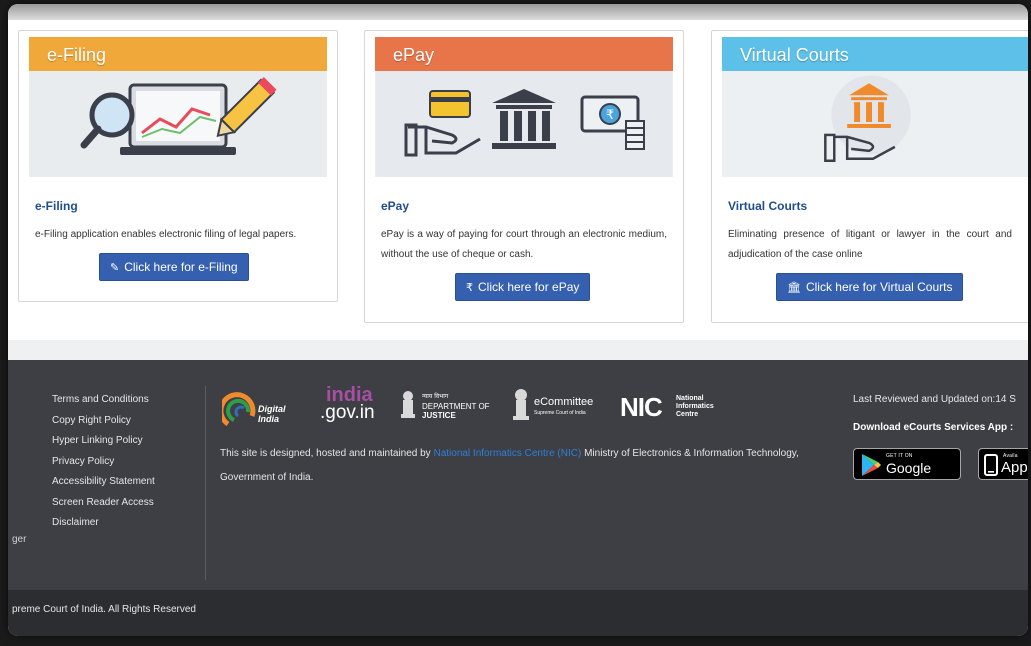 The height and width of the screenshot is (646, 1031). What do you see at coordinates (347, 412) in the screenshot?
I see `india-gov-bottom-text: .gov.in` at bounding box center [347, 412].